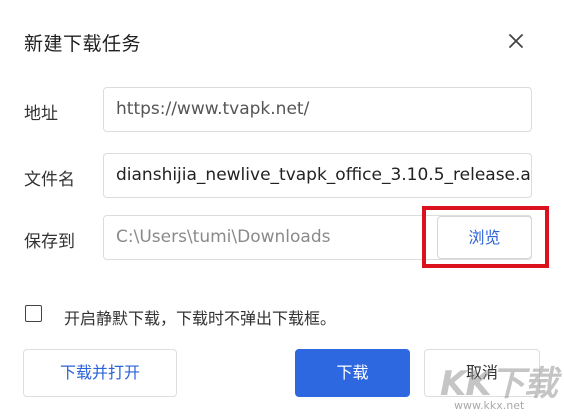 The width and height of the screenshot is (564, 416). What do you see at coordinates (100, 373) in the screenshot?
I see `download-and-open-button: 下载并打开` at bounding box center [100, 373].